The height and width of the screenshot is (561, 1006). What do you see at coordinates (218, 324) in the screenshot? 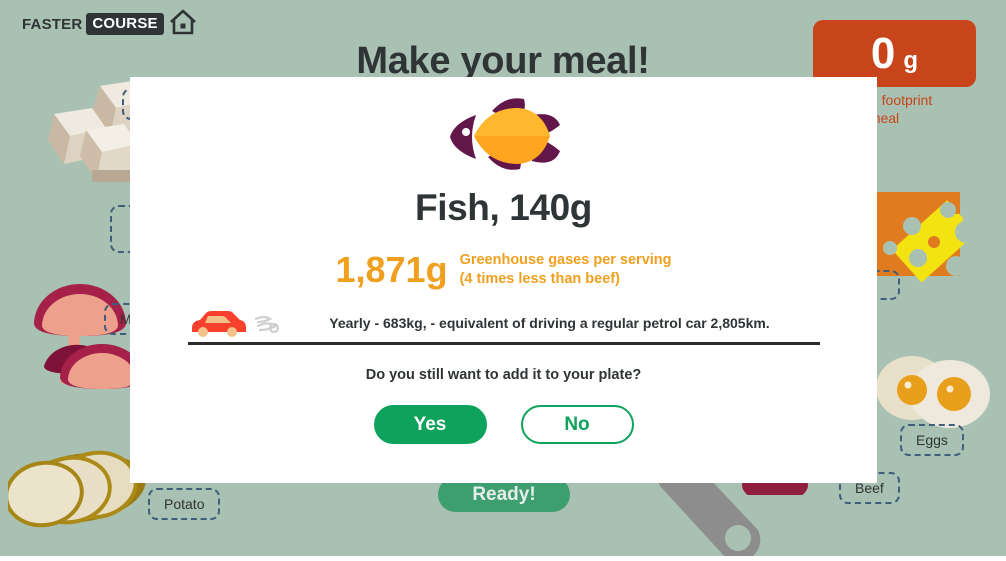
I see `car-icon` at bounding box center [218, 324].